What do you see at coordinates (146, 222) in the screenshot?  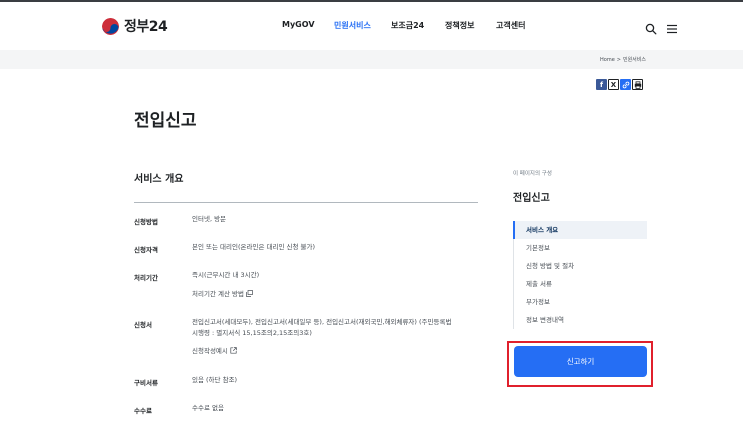 I see `row-label-application-method: 신청방법` at bounding box center [146, 222].